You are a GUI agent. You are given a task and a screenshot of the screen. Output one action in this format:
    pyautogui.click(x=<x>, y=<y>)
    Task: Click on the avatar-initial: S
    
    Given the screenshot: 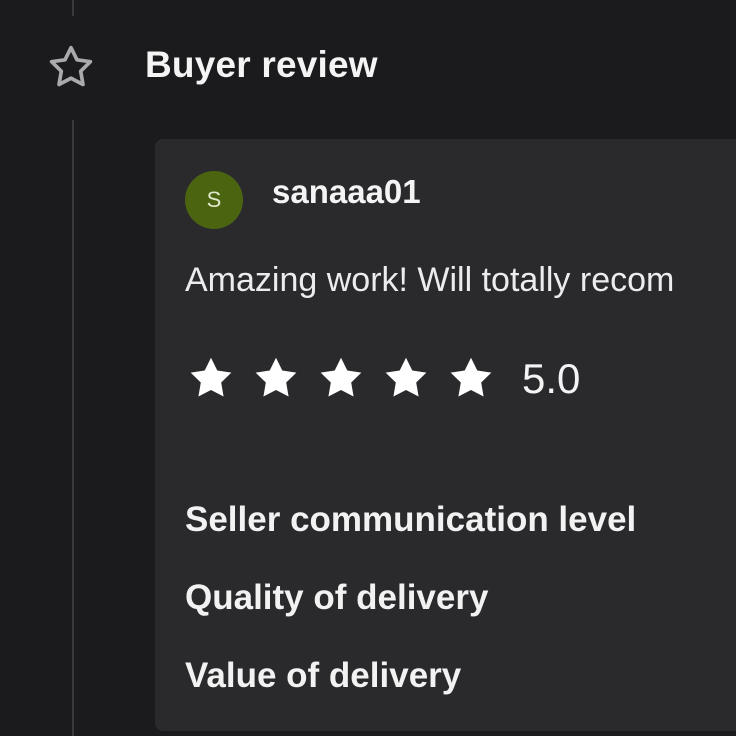 What is the action you would take?
    pyautogui.click(x=214, y=199)
    